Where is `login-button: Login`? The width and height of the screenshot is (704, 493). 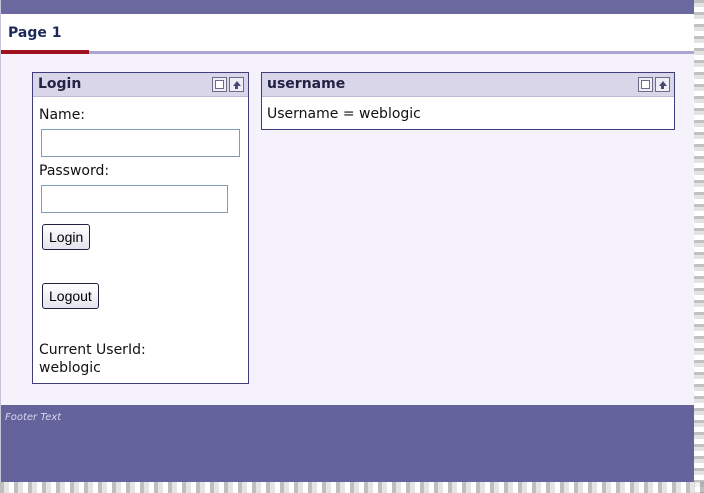
login-button: Login is located at coordinates (66, 237).